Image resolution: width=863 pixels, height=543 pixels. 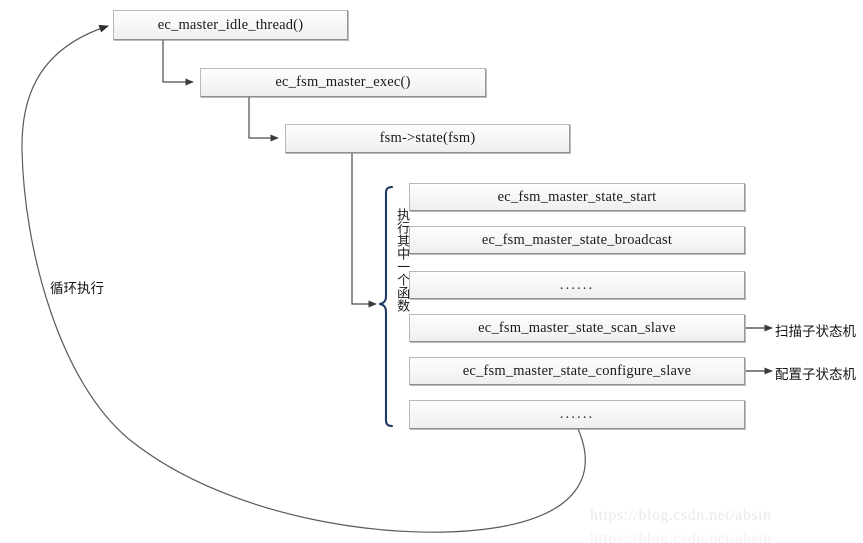 I want to click on state-box-configure-slave-label: ec_fsm_master_state_configure_slave, so click(x=577, y=370).